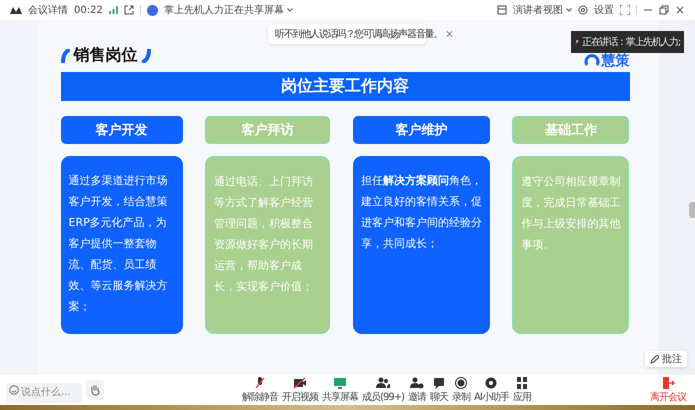 This screenshot has height=410, width=695. Describe the element at coordinates (260, 382) in the screenshot. I see `muted-mic-icon` at that location.